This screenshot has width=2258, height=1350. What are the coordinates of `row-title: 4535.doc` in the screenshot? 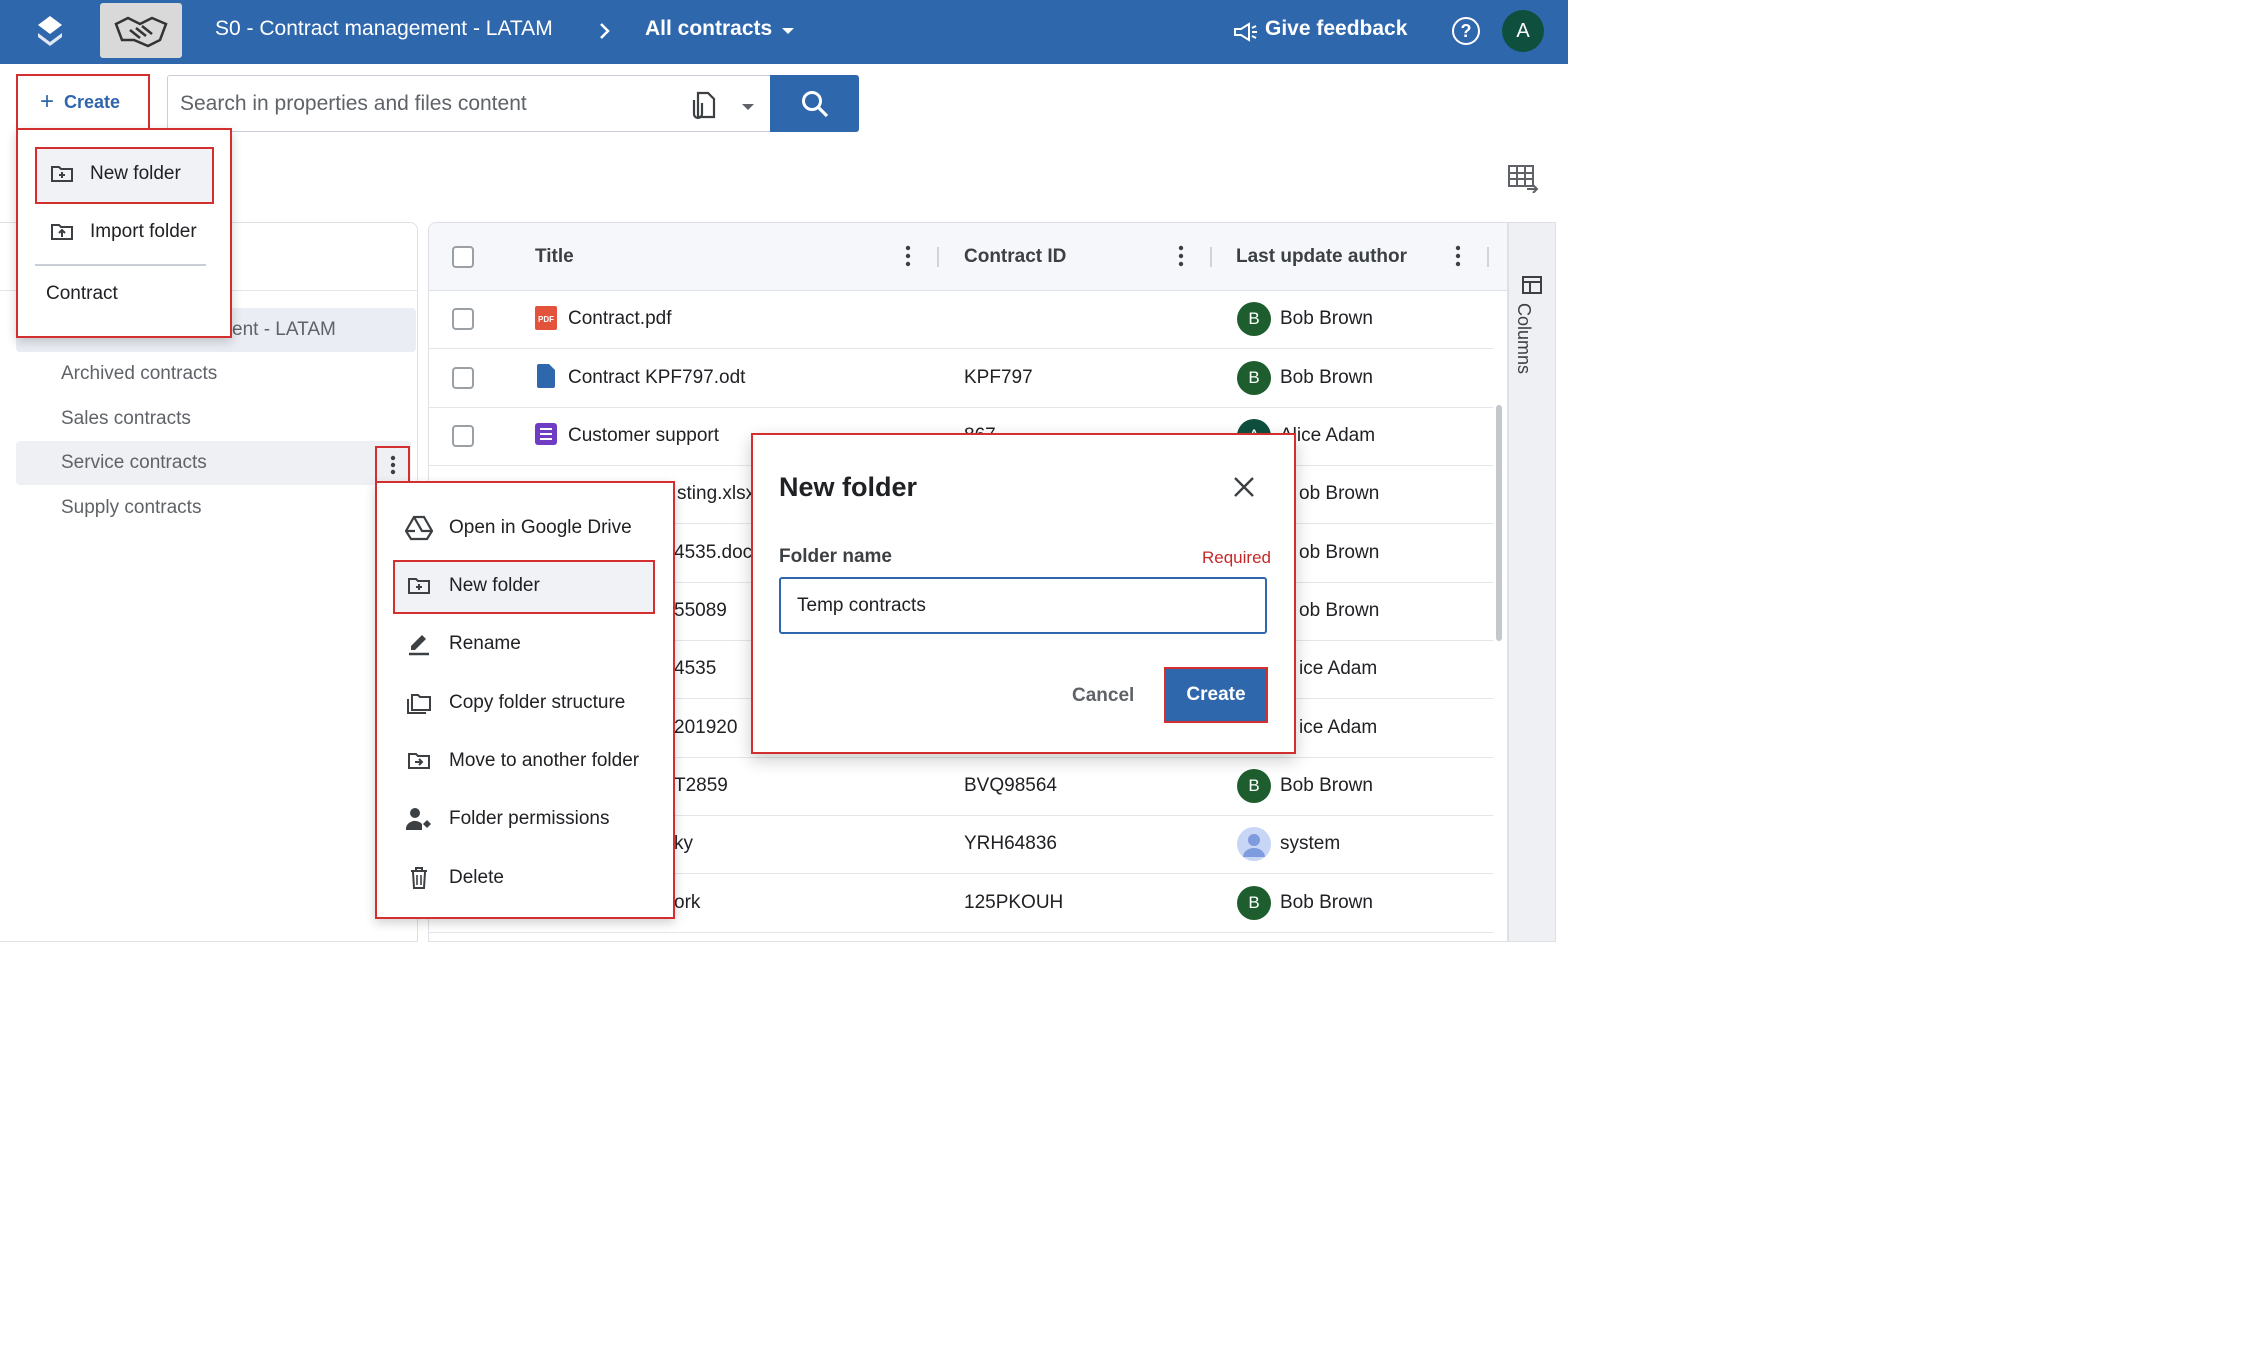 It's located at (713, 553).